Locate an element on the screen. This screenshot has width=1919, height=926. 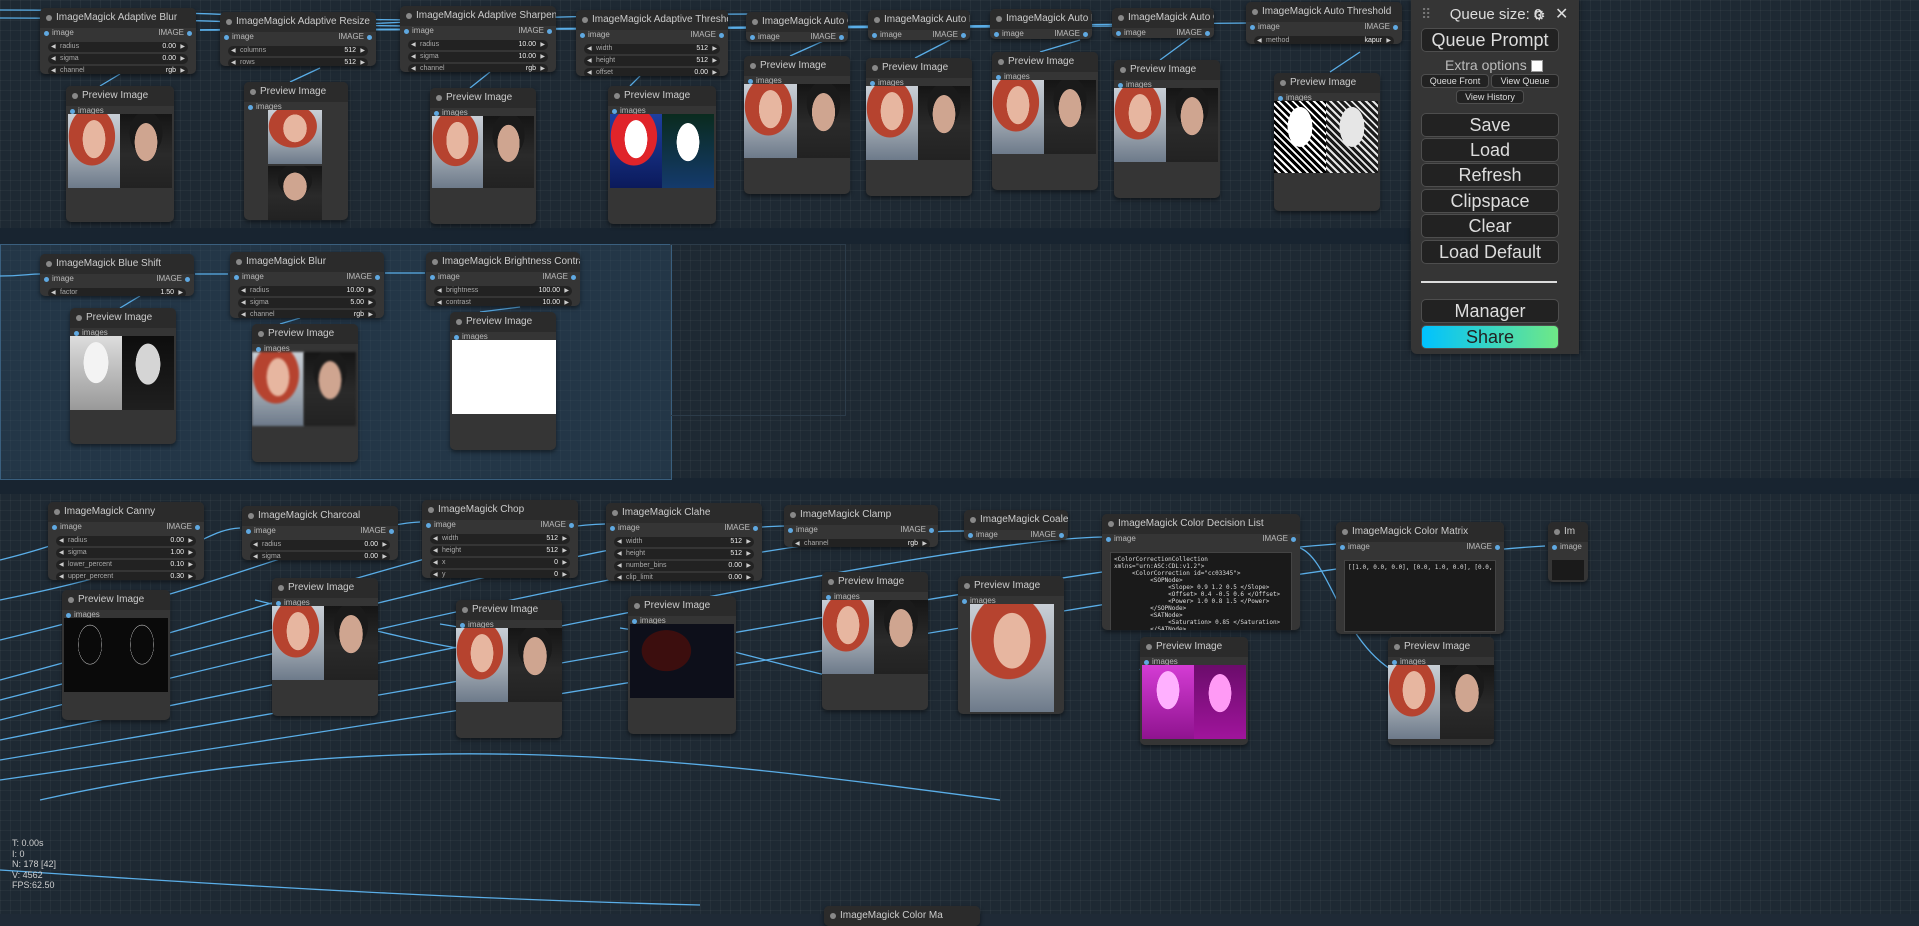
node-title: ImageMagick Color Matrix is located at coordinates (1420, 532).